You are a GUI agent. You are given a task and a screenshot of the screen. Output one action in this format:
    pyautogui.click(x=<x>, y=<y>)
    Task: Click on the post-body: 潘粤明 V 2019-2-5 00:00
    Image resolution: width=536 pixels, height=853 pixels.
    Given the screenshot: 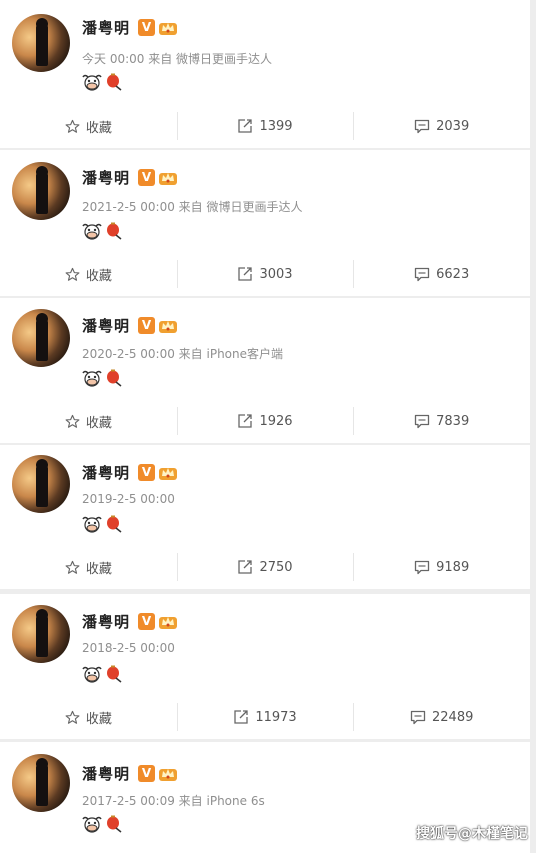 What is the action you would take?
    pyautogui.click(x=265, y=495)
    